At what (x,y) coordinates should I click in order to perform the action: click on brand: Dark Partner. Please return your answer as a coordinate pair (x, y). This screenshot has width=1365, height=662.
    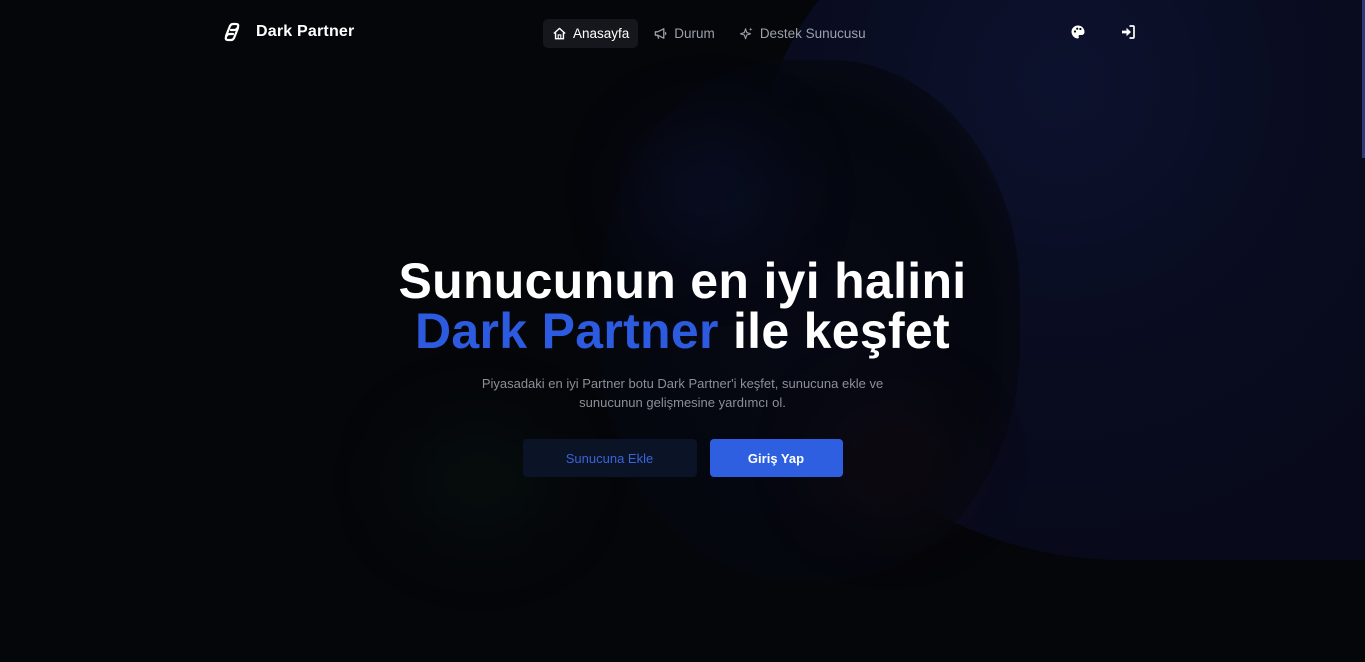
    Looking at the image, I should click on (287, 32).